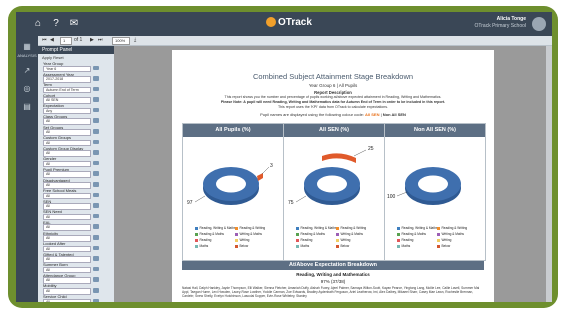 The width and height of the screenshot is (568, 316). What do you see at coordinates (76, 183) in the screenshot?
I see `filter-group: Disadvantaged All` at bounding box center [76, 183].